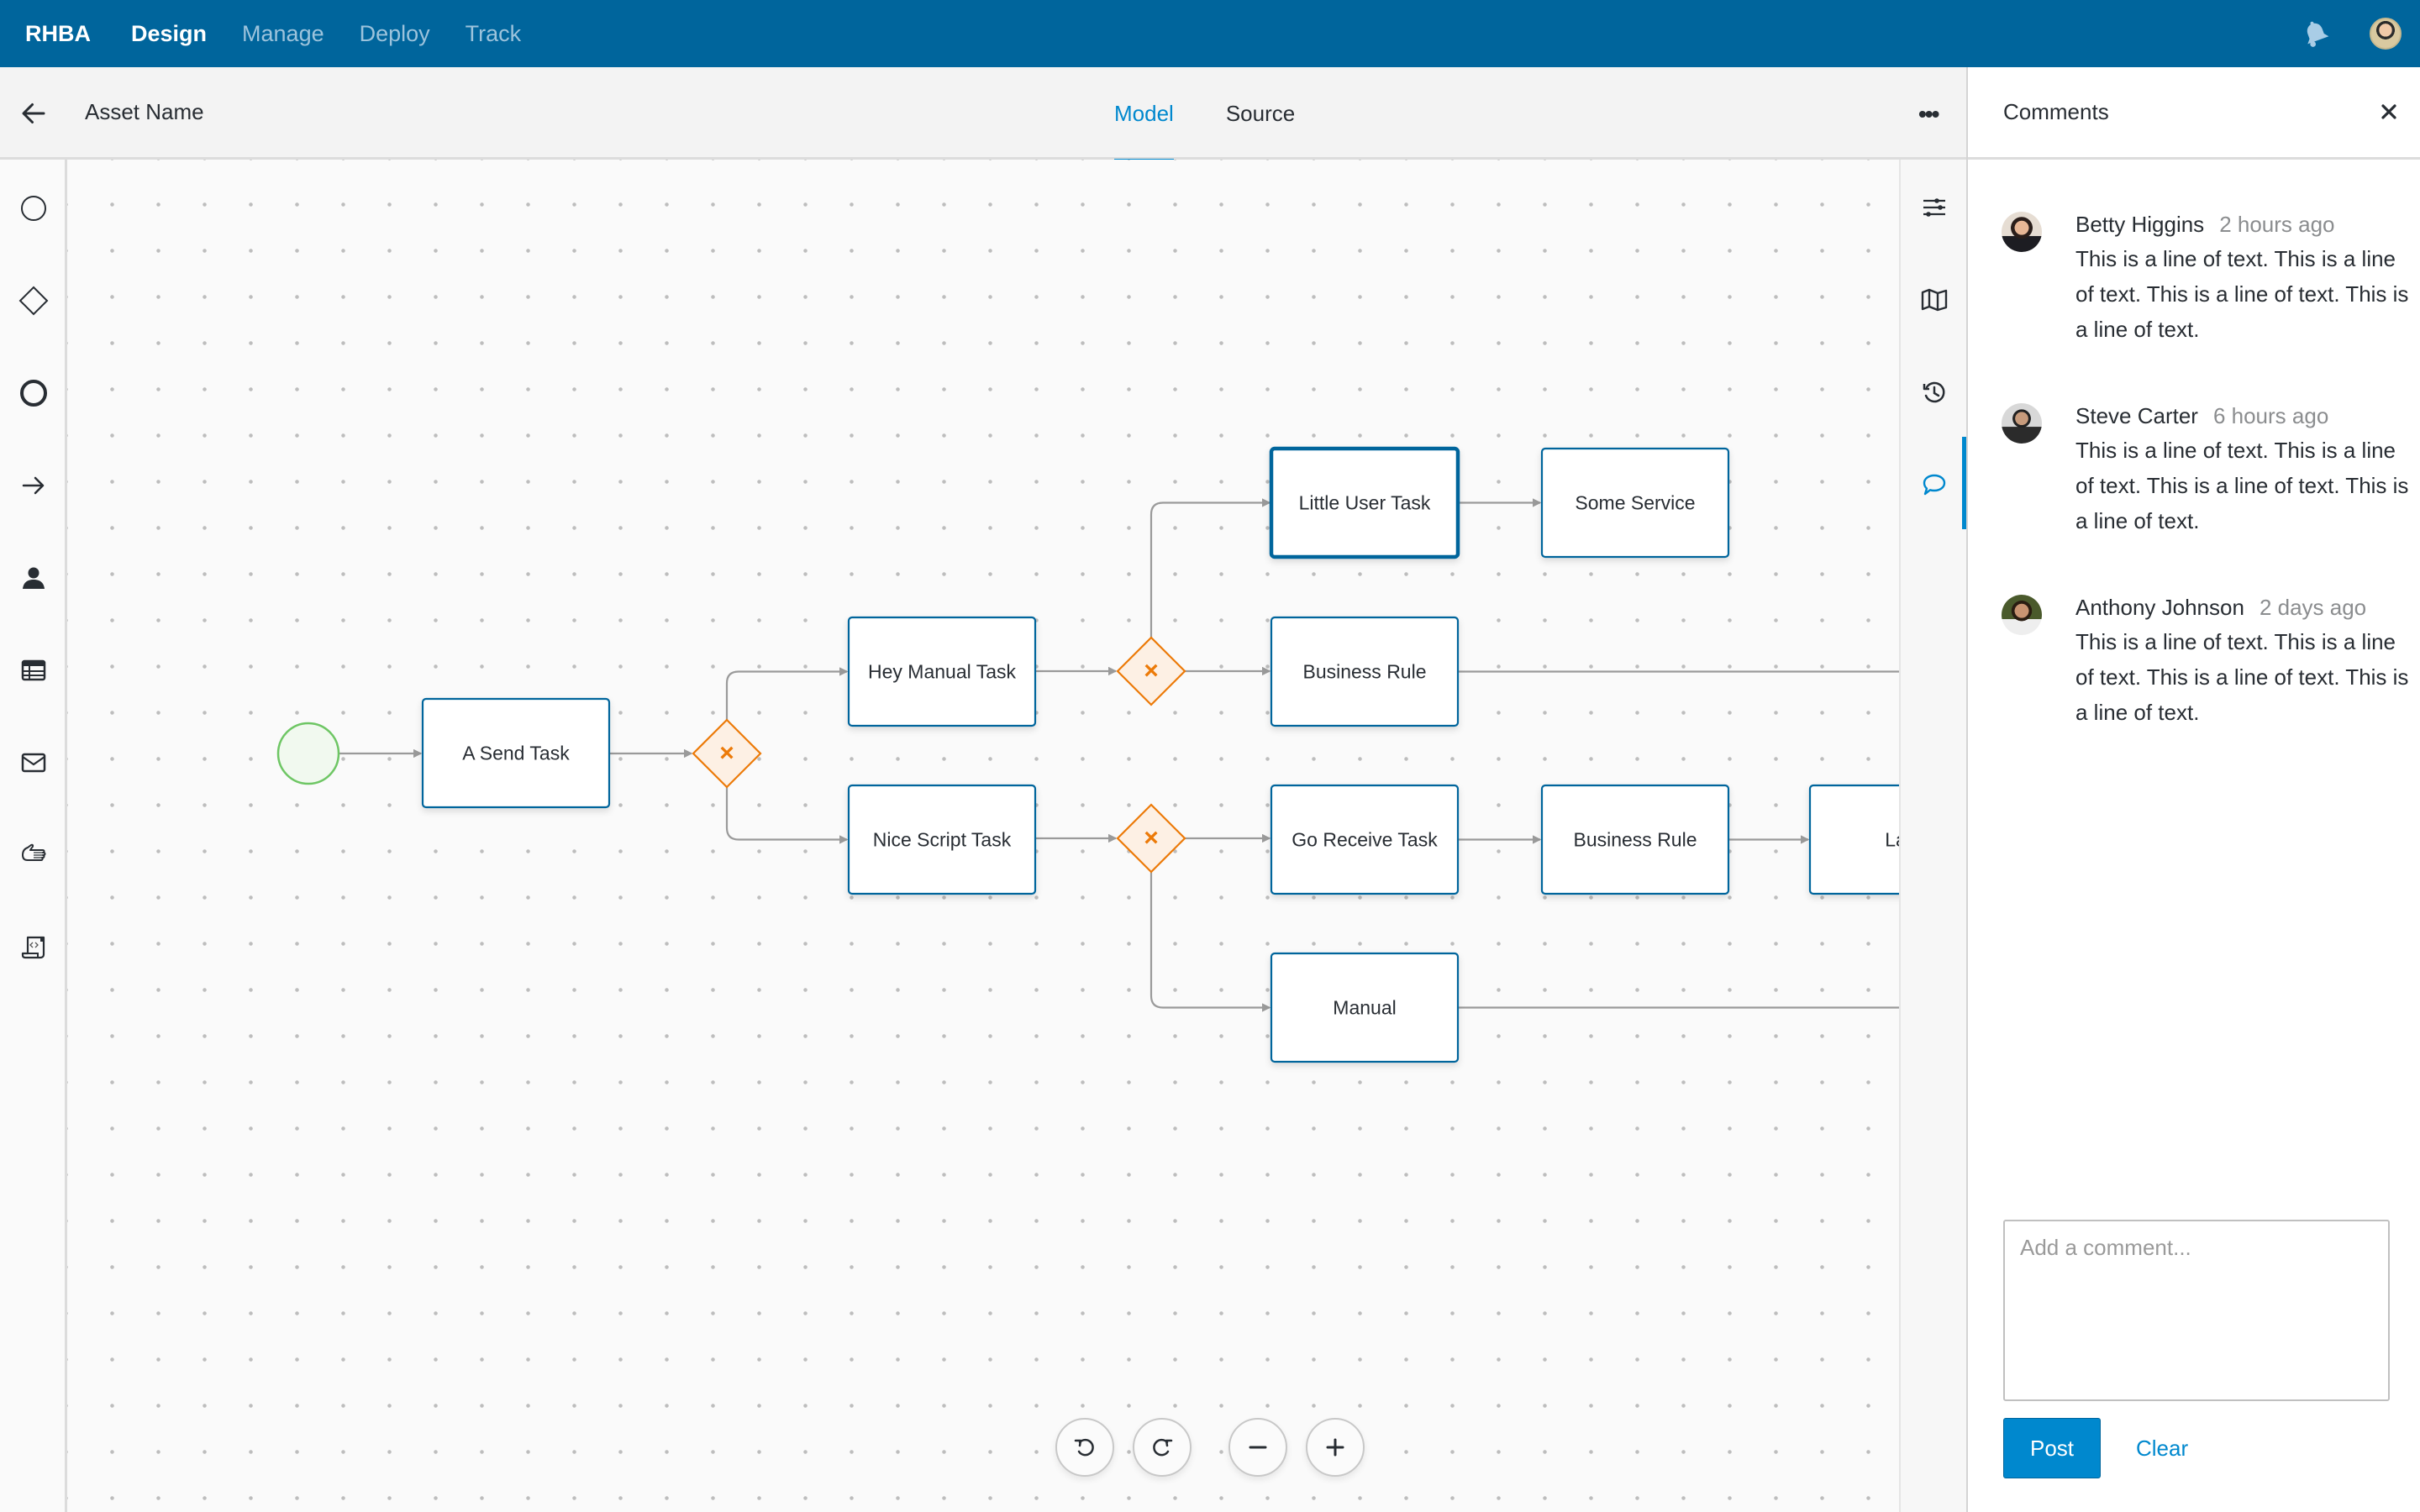  I want to click on tab-source: Source, so click(1260, 113).